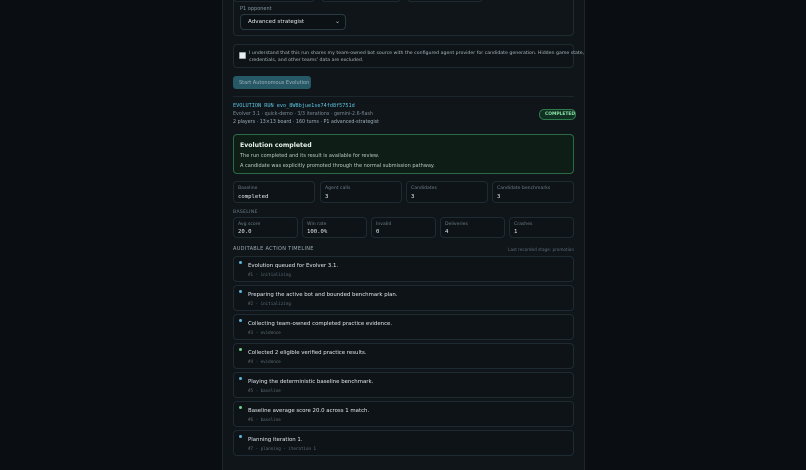  What do you see at coordinates (245, 212) in the screenshot?
I see `baseline-heading: BASELINE` at bounding box center [245, 212].